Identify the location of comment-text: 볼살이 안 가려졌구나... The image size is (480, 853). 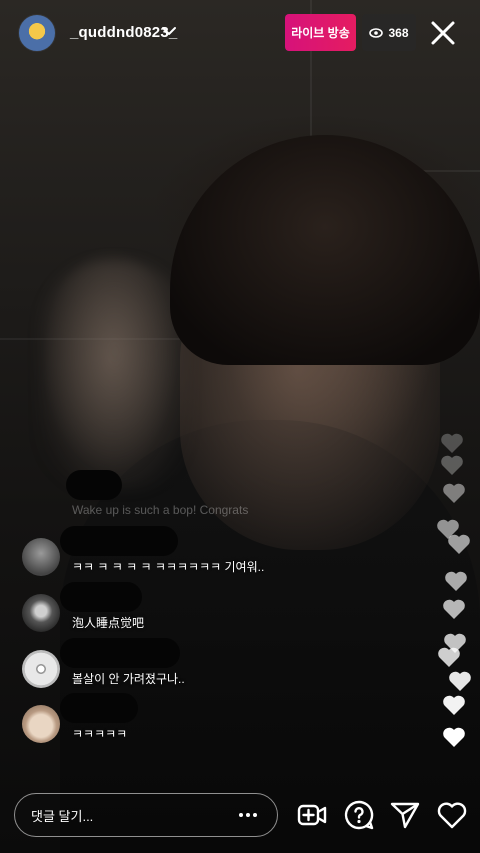
(128, 679).